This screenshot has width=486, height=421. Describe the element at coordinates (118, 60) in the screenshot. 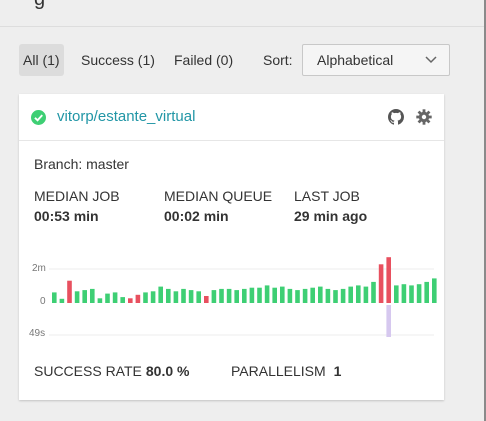

I see `filter-success: Success (1)` at that location.